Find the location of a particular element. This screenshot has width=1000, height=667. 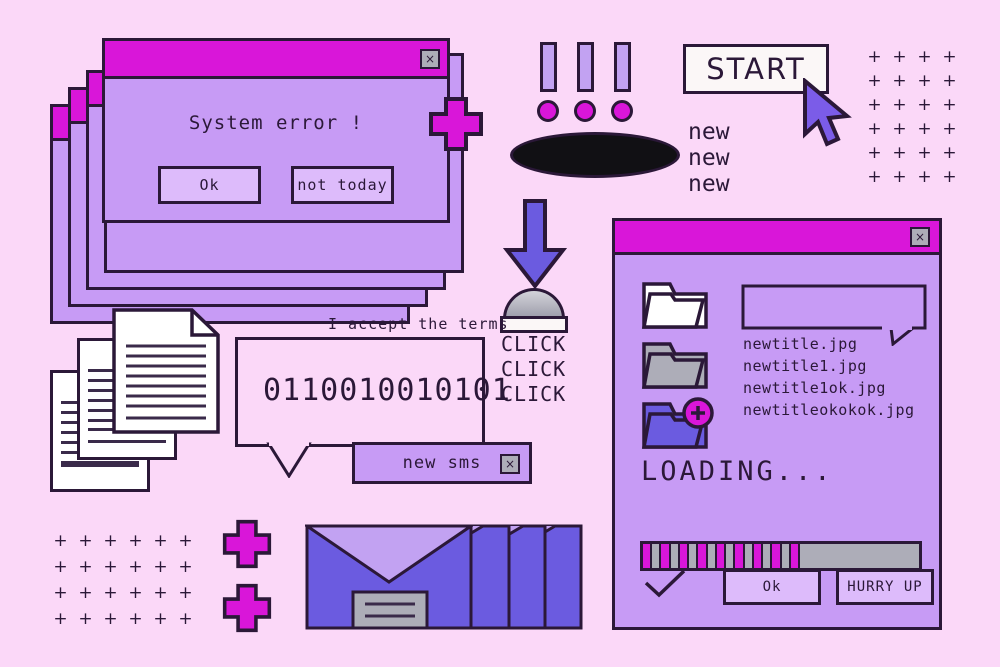

hurry-up-button: HURRY UP is located at coordinates (885, 587).